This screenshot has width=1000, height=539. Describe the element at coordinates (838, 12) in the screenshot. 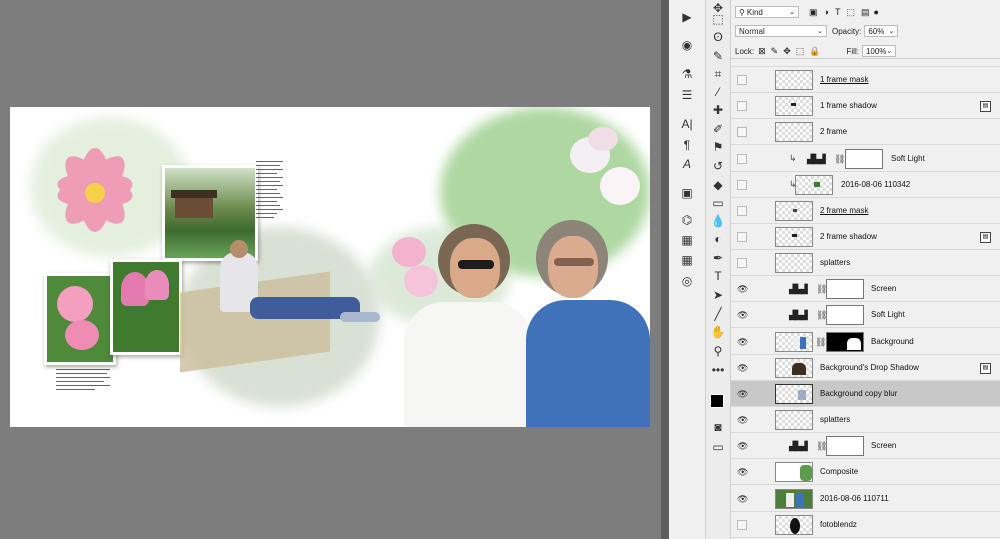

I see `type-filter-icon: T` at that location.